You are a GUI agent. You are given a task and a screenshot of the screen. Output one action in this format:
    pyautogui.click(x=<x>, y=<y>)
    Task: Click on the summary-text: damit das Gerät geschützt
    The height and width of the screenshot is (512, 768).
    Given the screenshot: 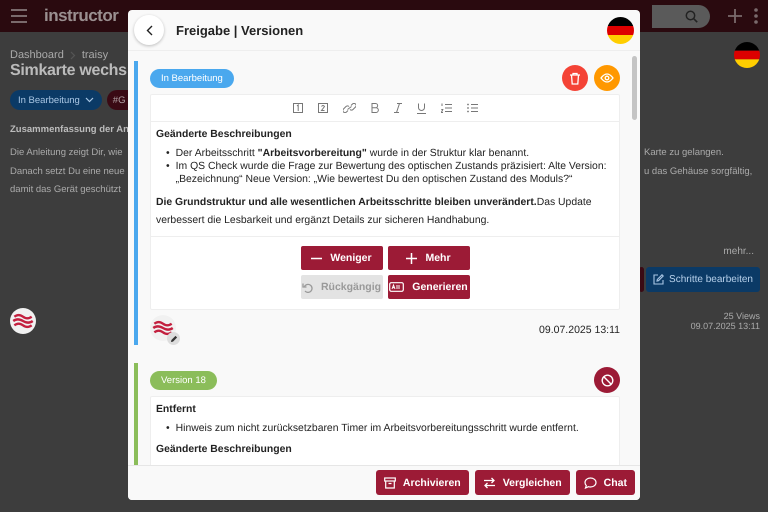 What is the action you would take?
    pyautogui.click(x=65, y=190)
    